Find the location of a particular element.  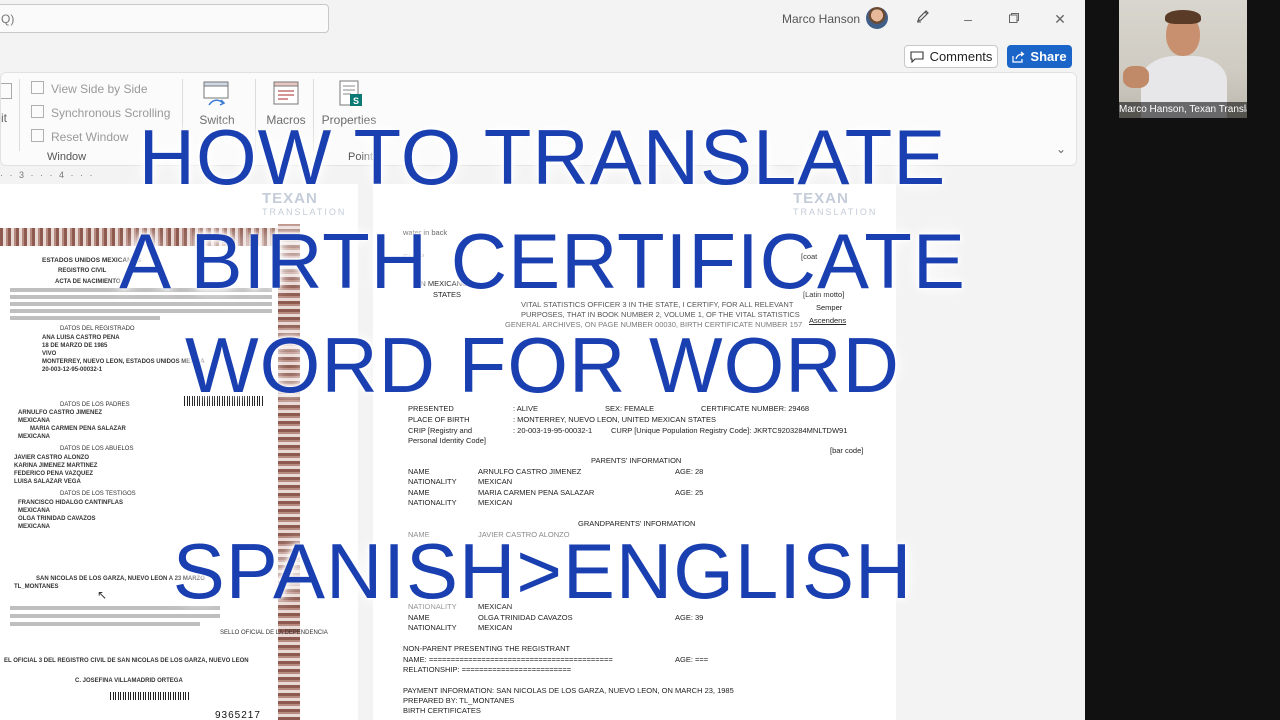

reset-window-position-button: Reset Window is located at coordinates (79, 136).